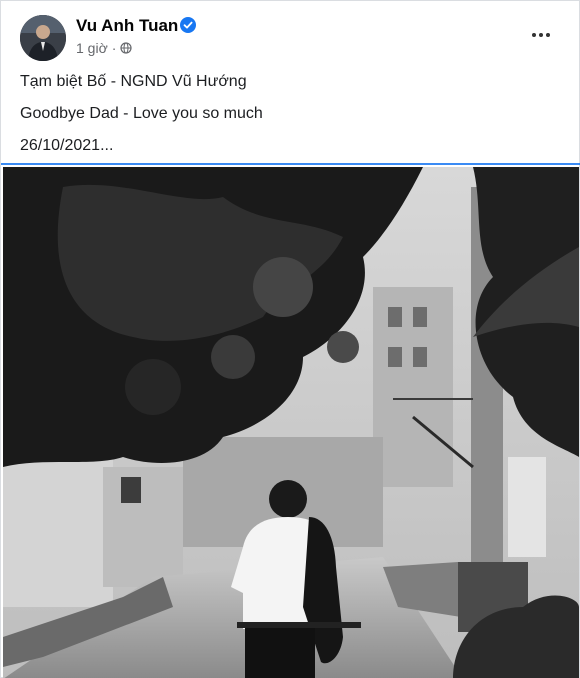 The image size is (580, 678). I want to click on post-meta: 1 giờ ·, so click(104, 48).